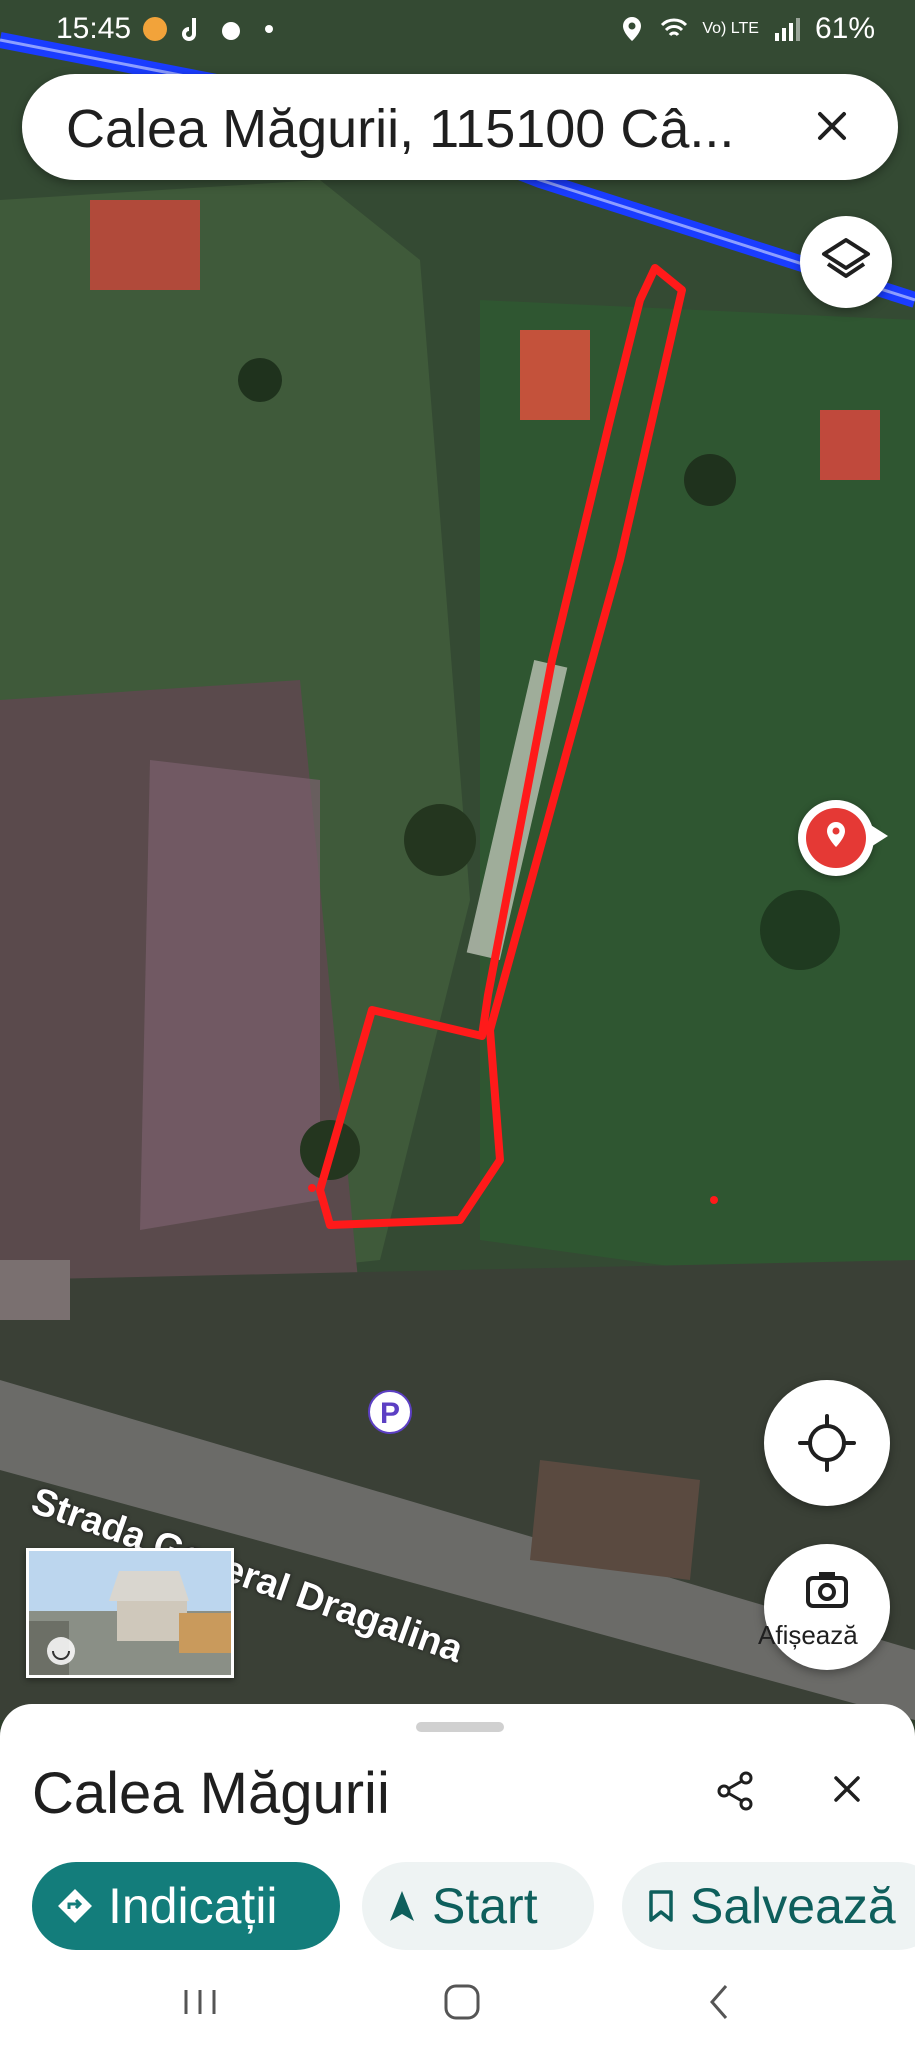 This screenshot has width=915, height=2048. Describe the element at coordinates (155, 29) in the screenshot. I see `app-notification-icon` at that location.